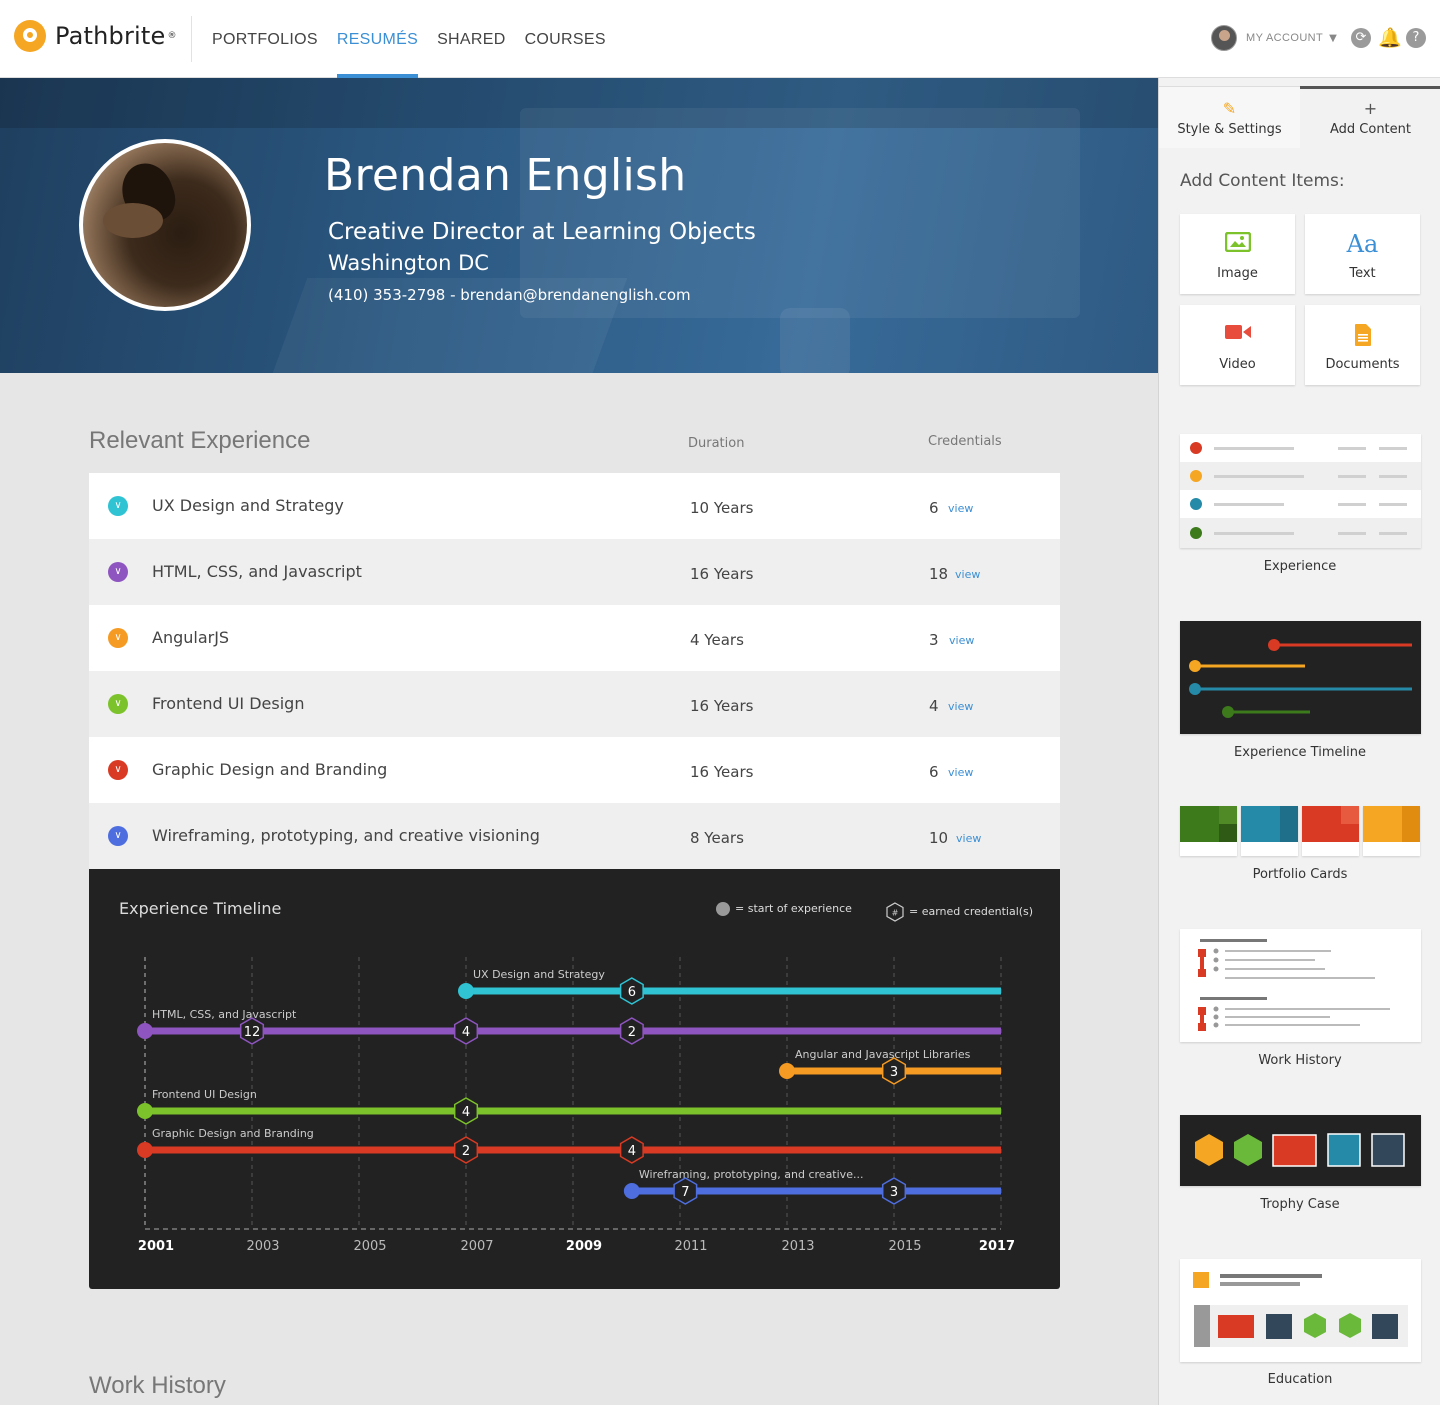 The width and height of the screenshot is (1440, 1405). What do you see at coordinates (1391, 824) in the screenshot?
I see `tpl-card-color` at bounding box center [1391, 824].